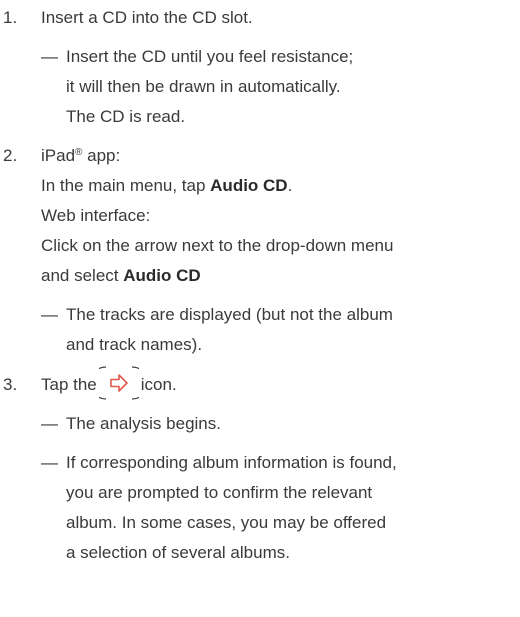 The image size is (520, 617). Describe the element at coordinates (126, 116) in the screenshot. I see `result-text: The CD is read.` at that location.